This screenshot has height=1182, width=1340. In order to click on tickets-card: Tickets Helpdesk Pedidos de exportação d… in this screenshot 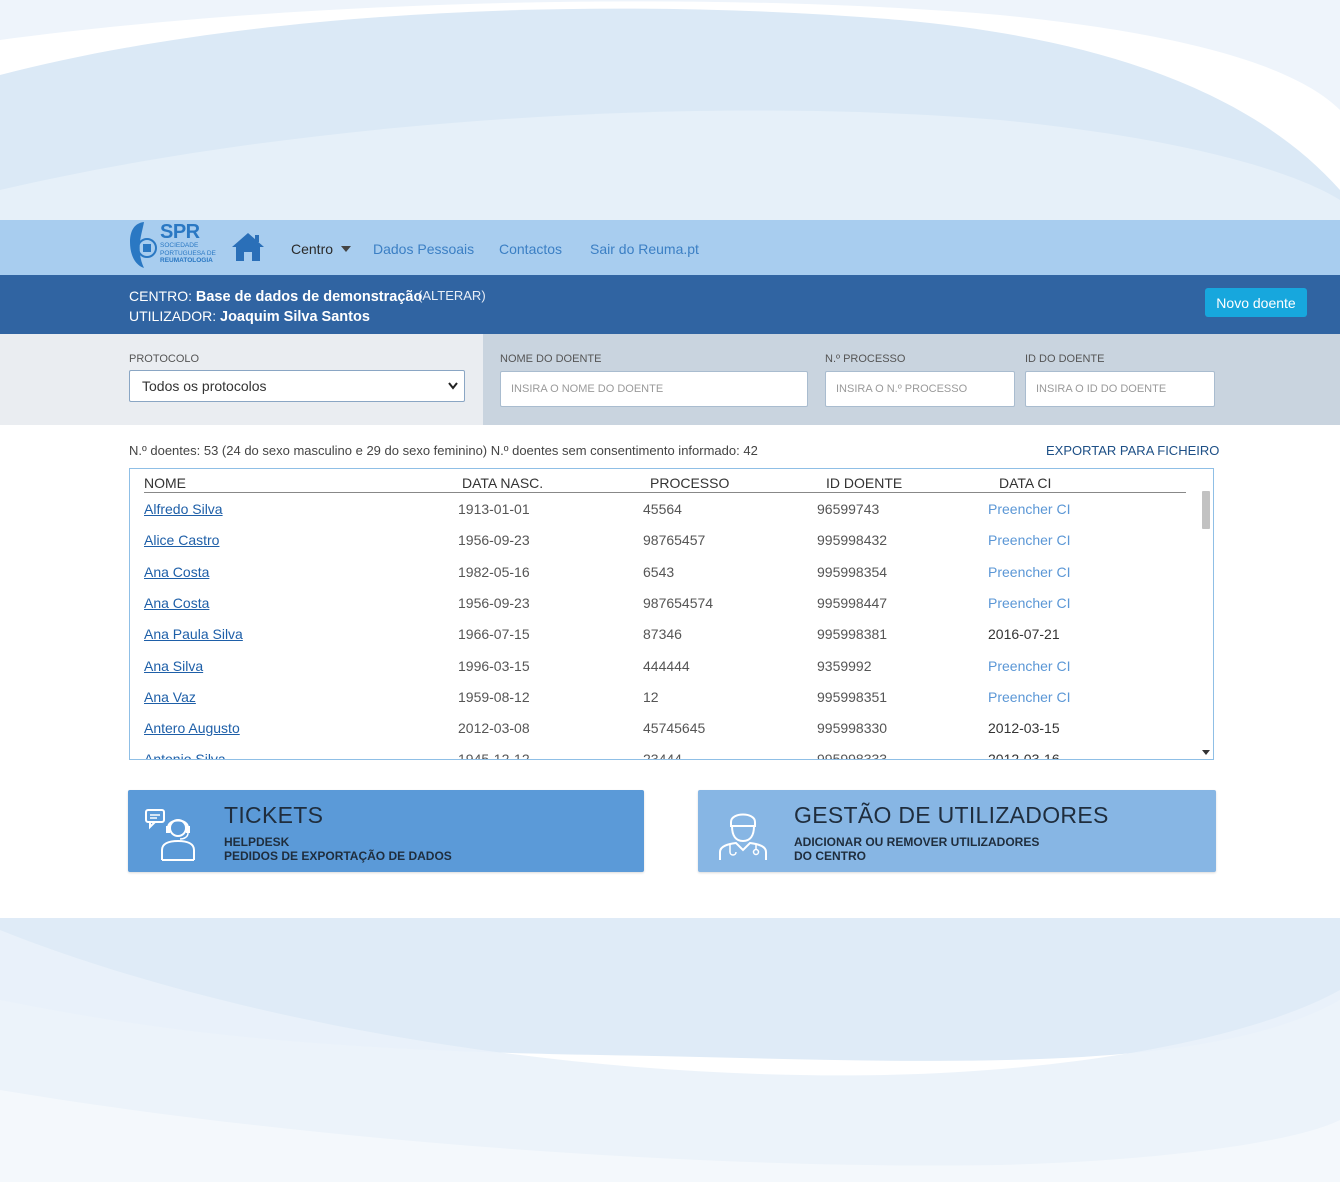, I will do `click(386, 831)`.